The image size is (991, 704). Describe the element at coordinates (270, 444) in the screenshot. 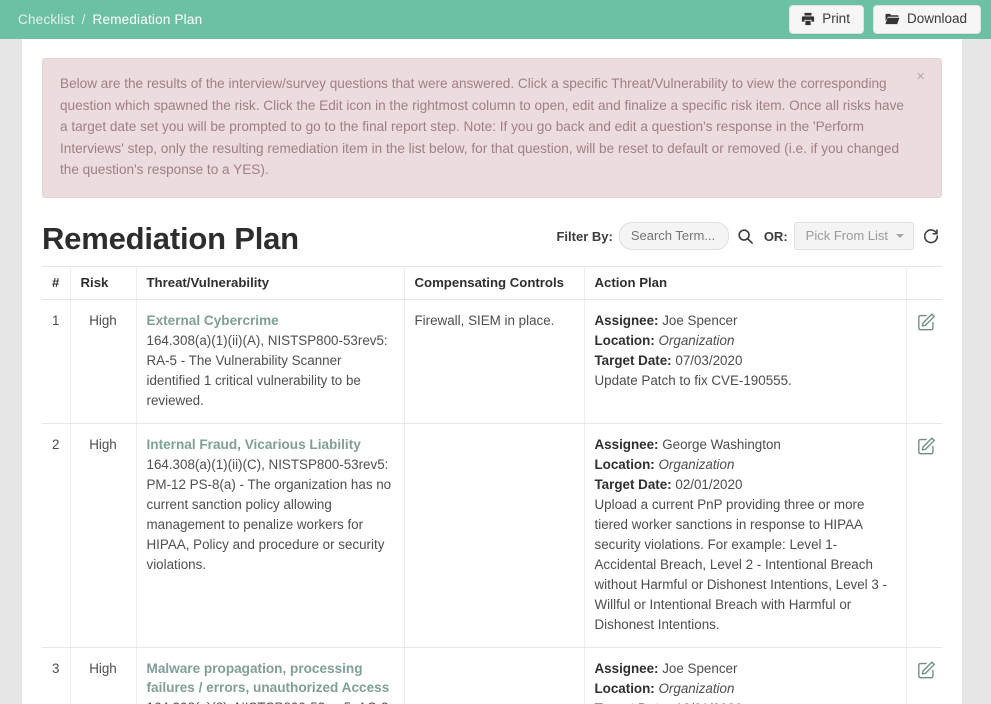

I see `threat-link: Internal Fraud, Vicarious Liability` at that location.